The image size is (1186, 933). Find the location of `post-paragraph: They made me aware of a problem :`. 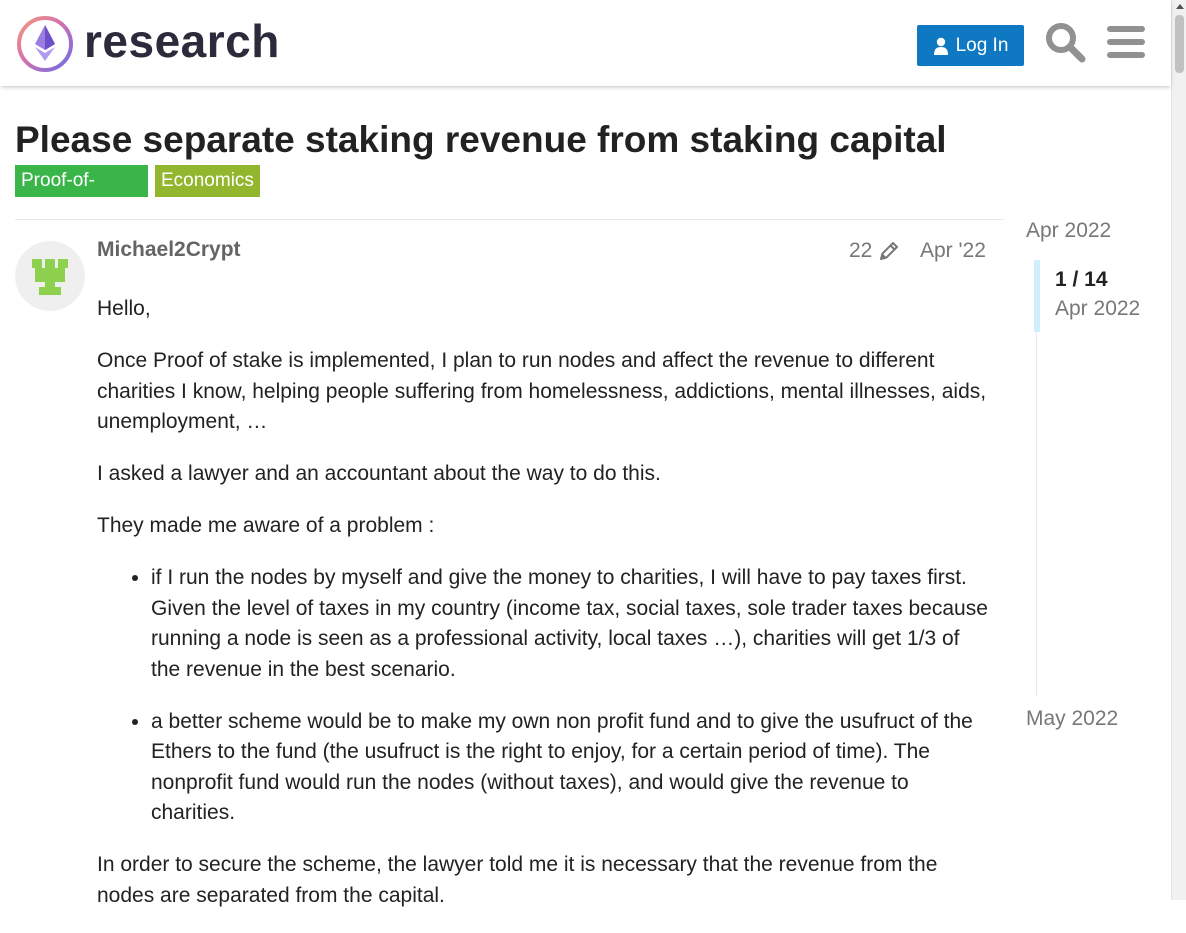

post-paragraph: They made me aware of a problem : is located at coordinates (266, 525).